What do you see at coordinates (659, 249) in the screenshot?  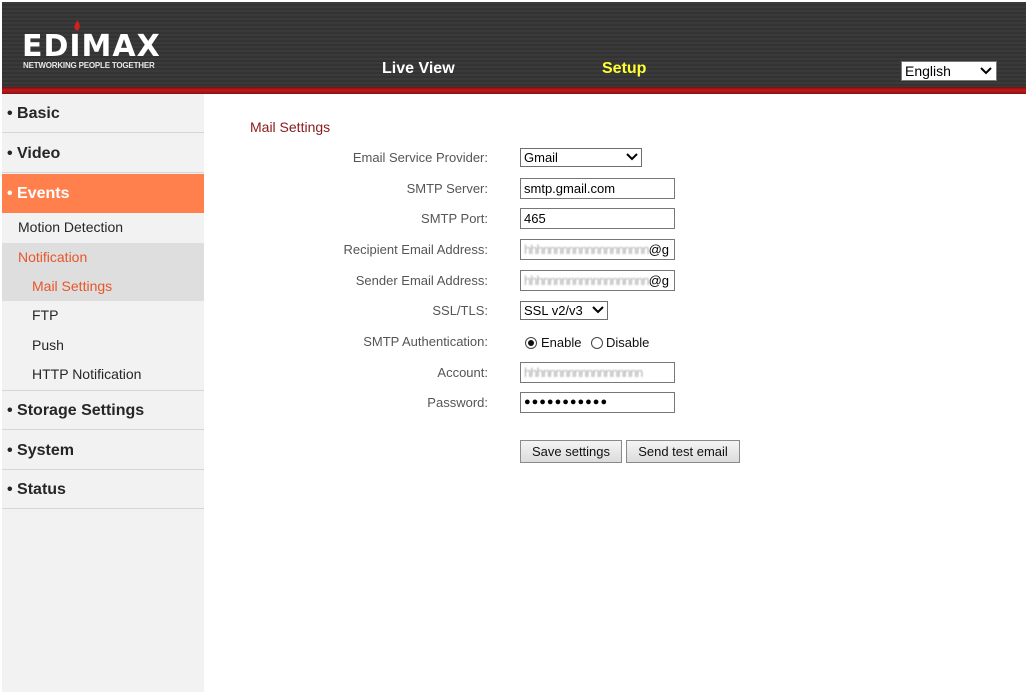 I see `recipient-email-suffix: @g` at bounding box center [659, 249].